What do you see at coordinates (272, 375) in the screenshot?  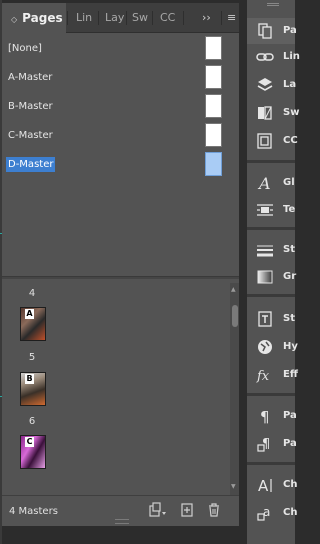 I see `dock-effects: fx Eff` at bounding box center [272, 375].